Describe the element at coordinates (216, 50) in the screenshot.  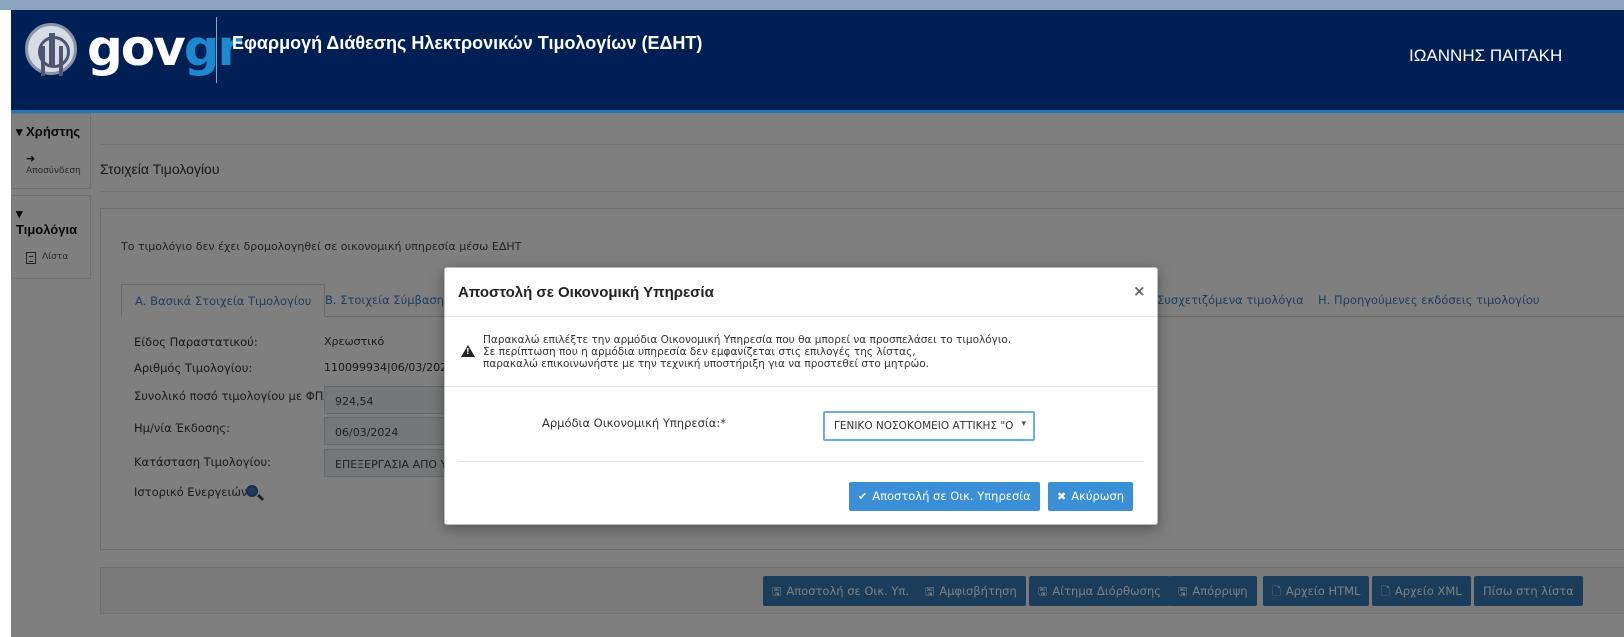
I see `logo-divider` at that location.